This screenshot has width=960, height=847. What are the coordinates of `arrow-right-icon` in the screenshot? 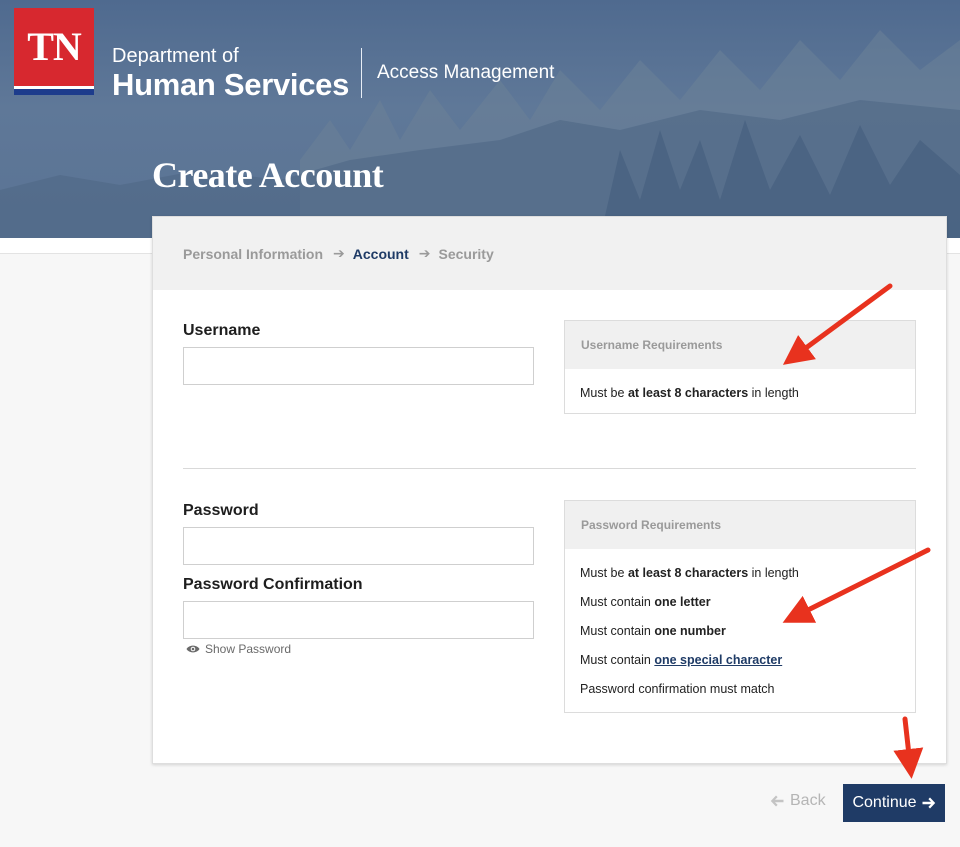 It's located at (928, 803).